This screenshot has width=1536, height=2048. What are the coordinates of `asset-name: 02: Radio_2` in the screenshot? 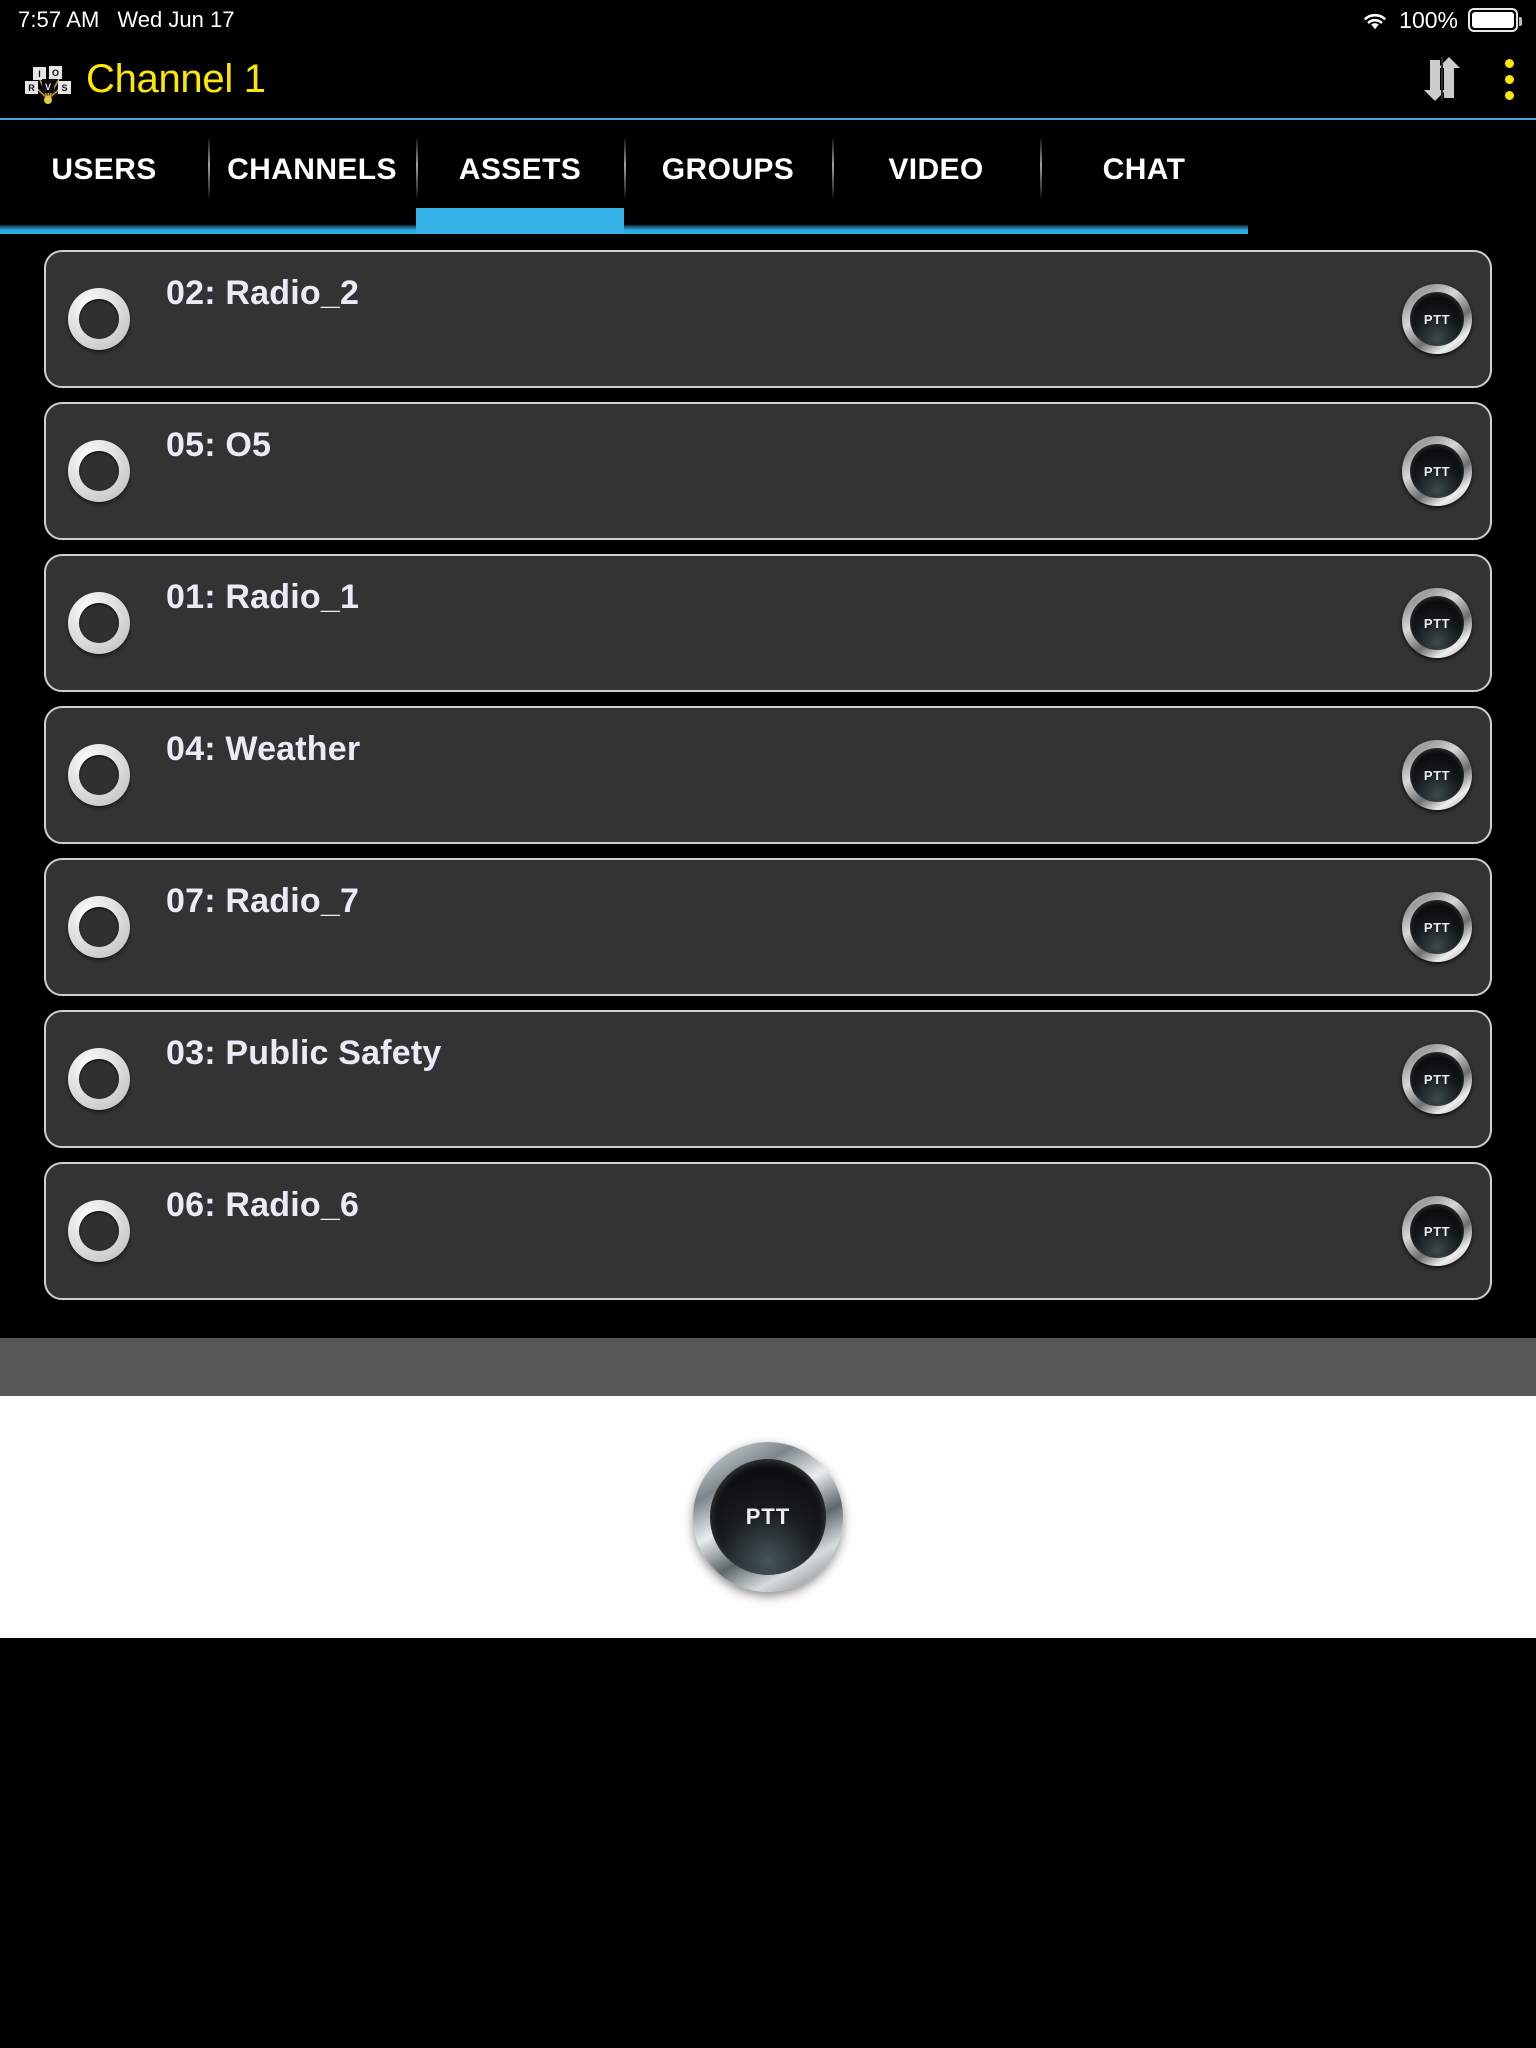 It's located at (263, 293).